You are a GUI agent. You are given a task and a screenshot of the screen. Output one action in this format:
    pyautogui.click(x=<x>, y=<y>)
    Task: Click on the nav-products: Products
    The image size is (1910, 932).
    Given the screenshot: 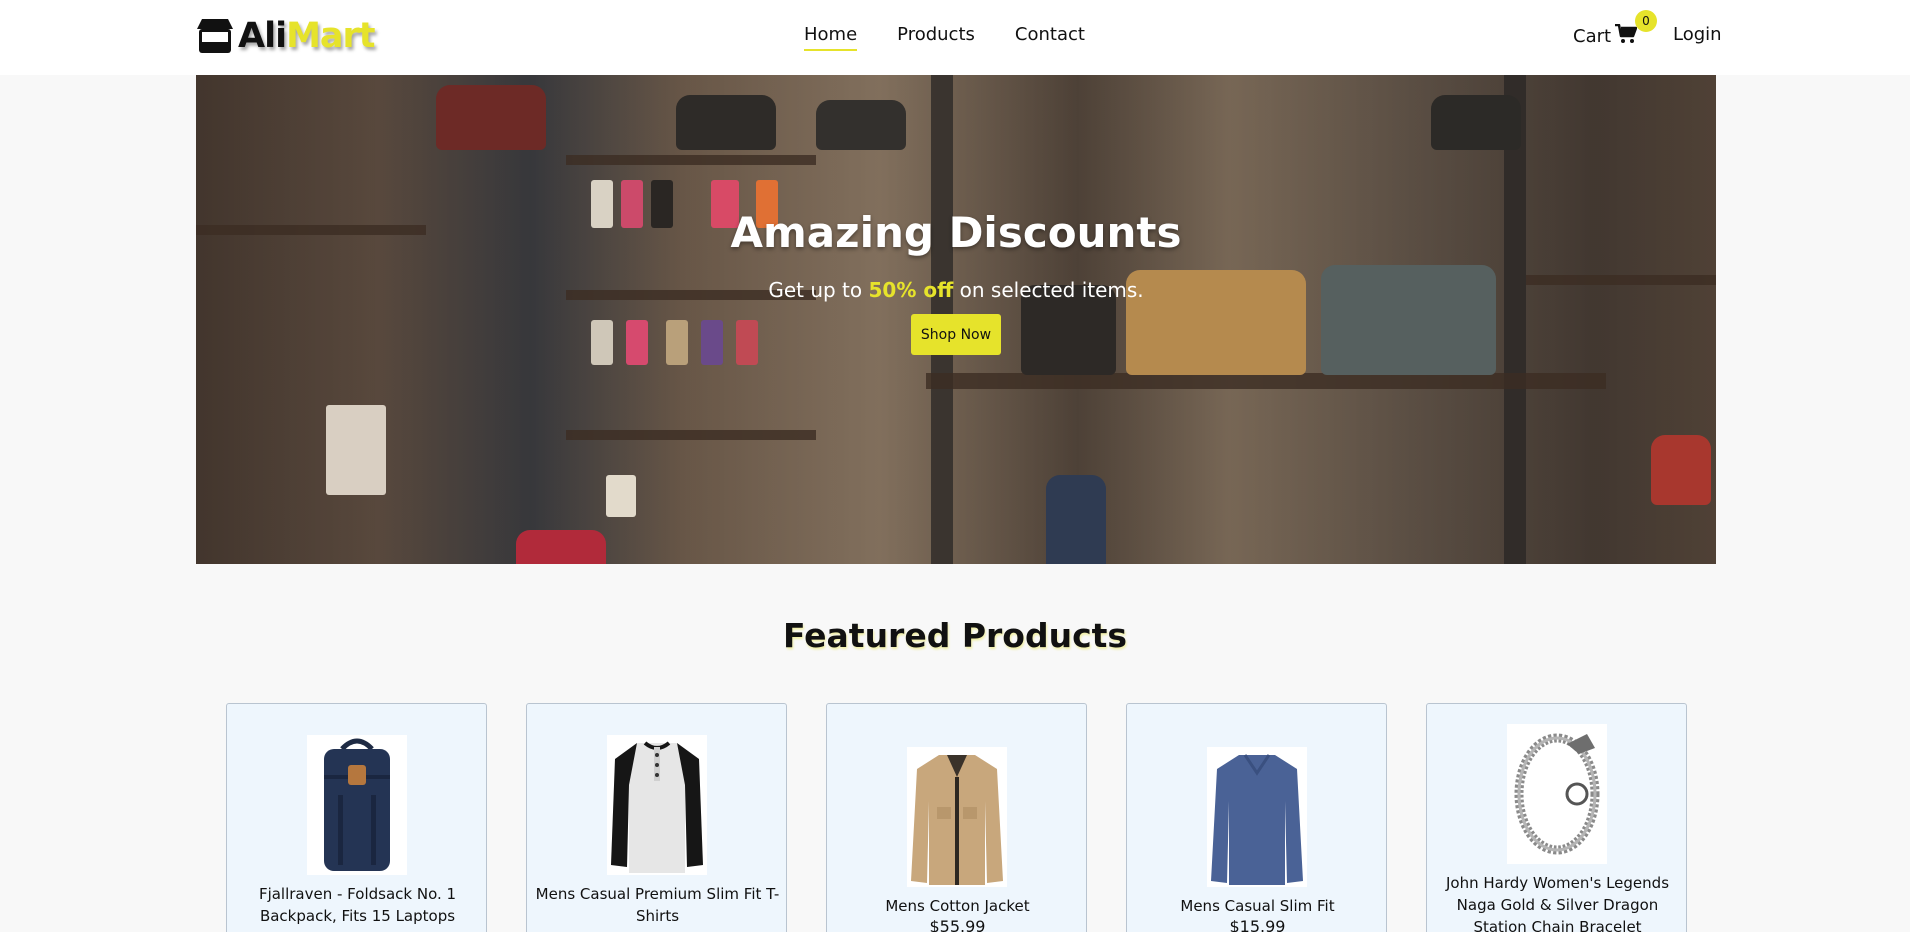 What is the action you would take?
    pyautogui.click(x=936, y=37)
    